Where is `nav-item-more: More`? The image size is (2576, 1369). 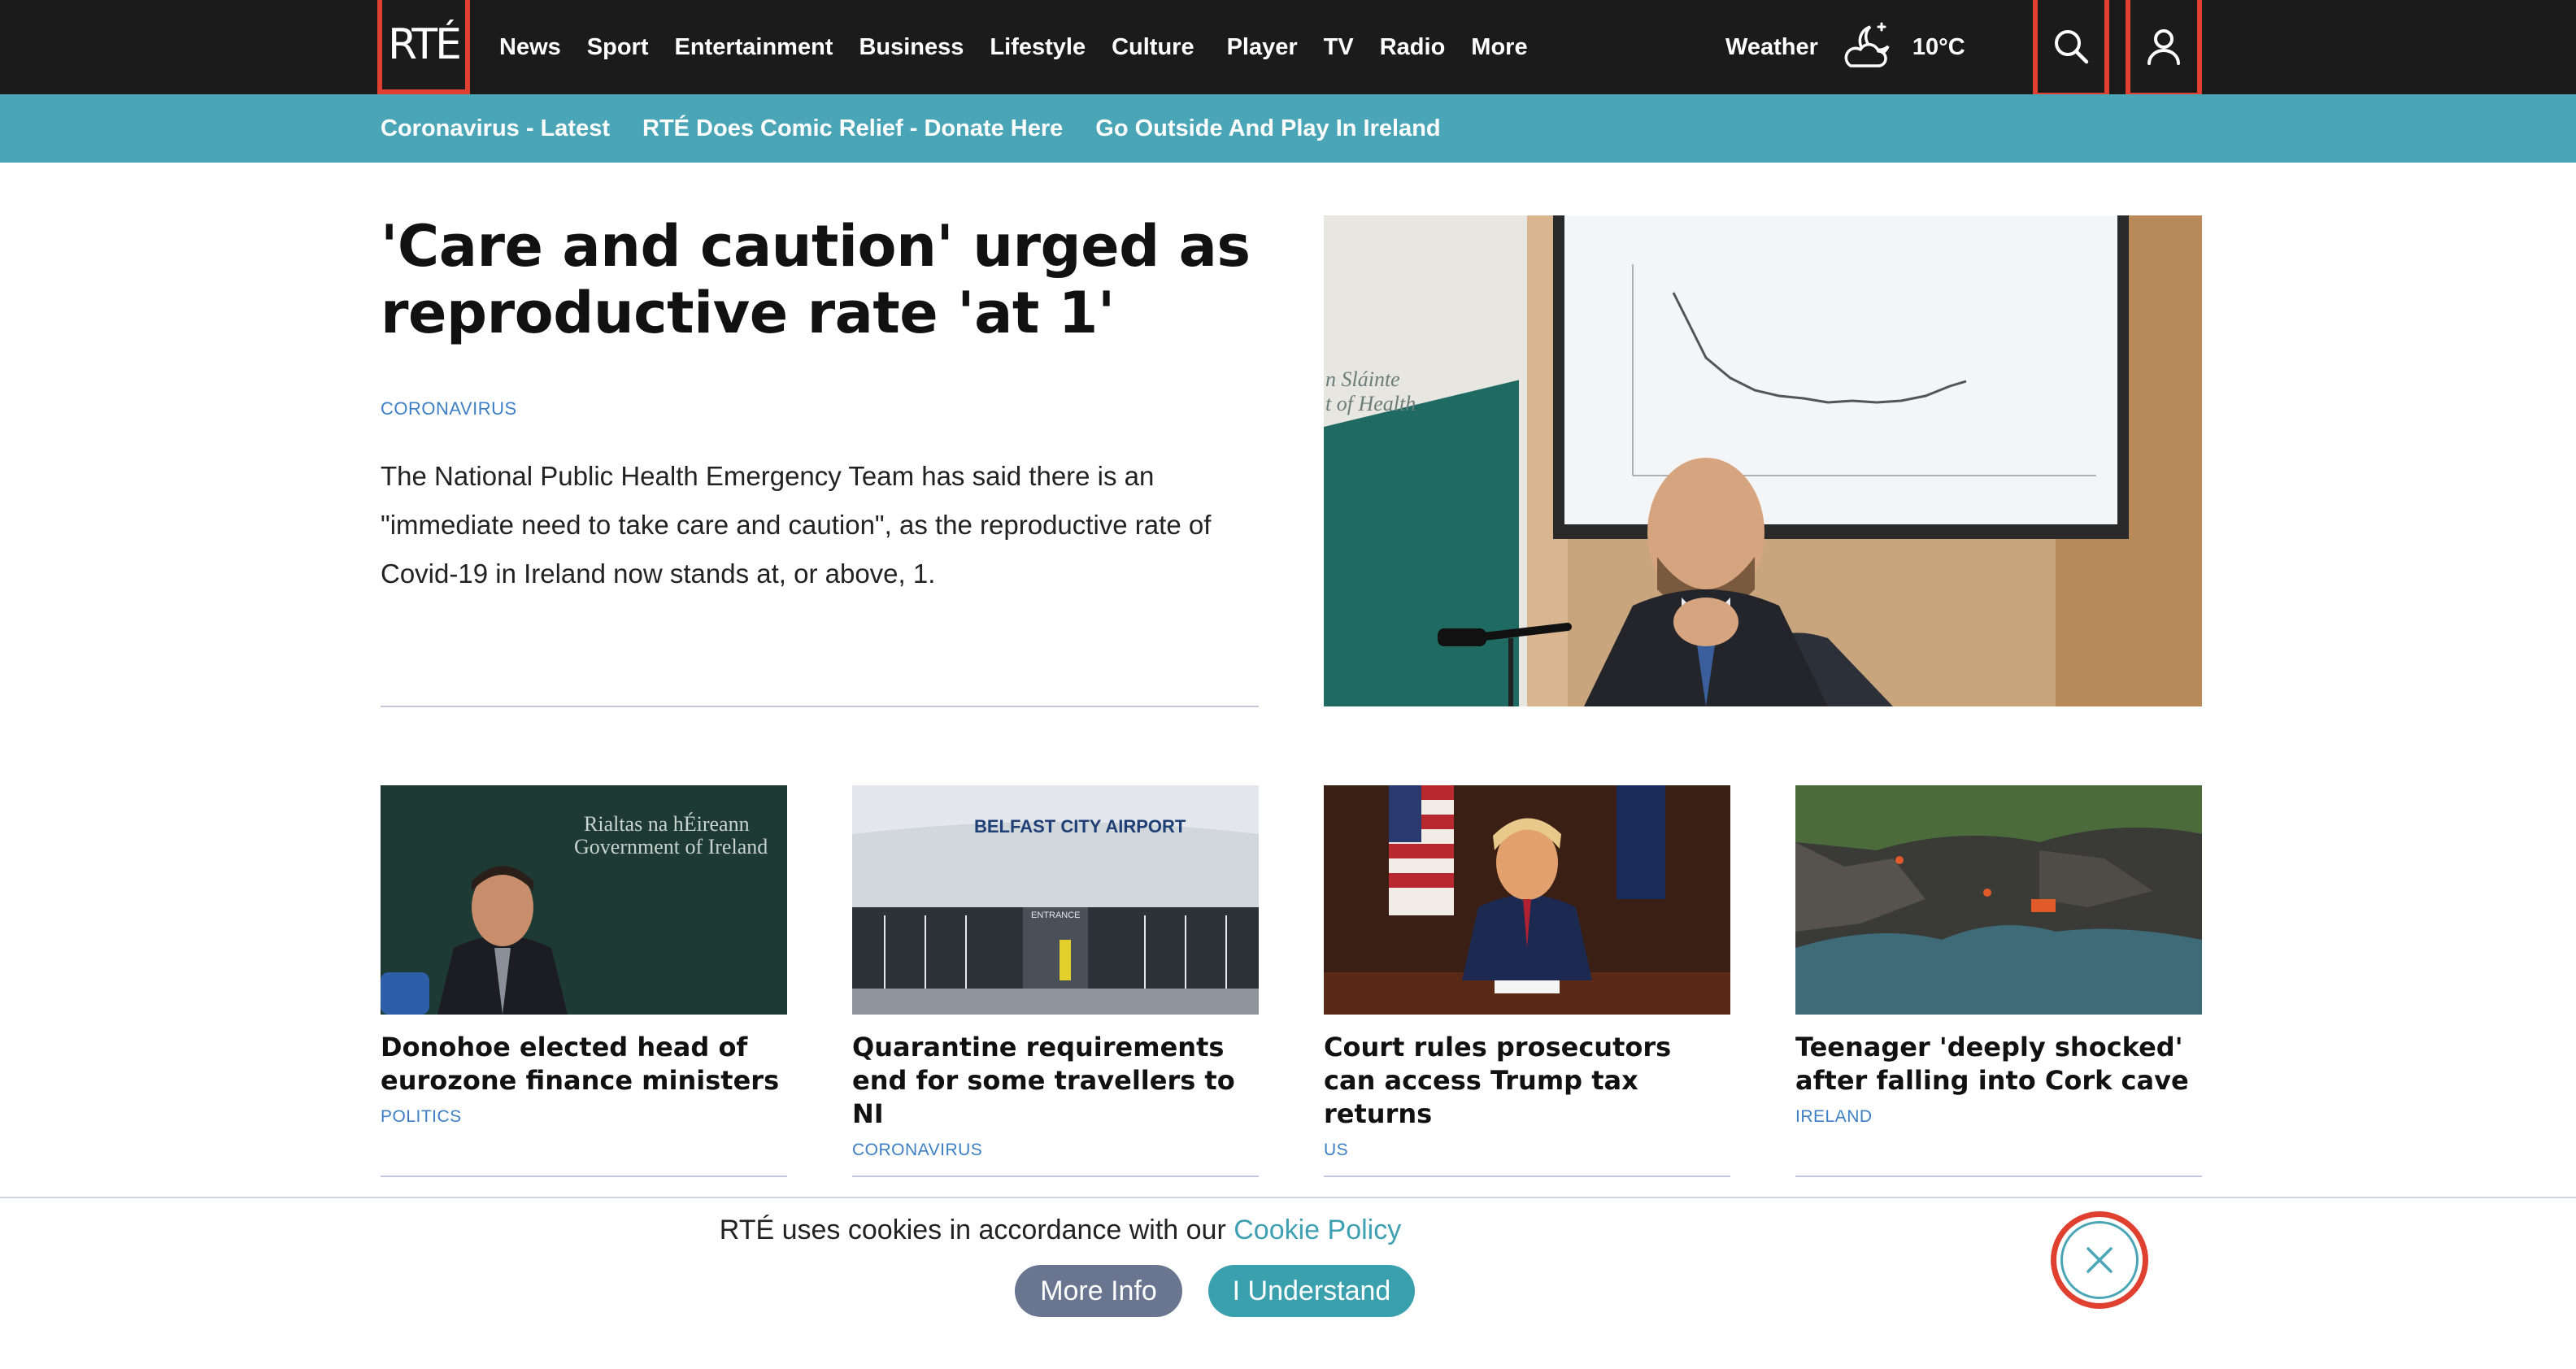 nav-item-more: More is located at coordinates (1499, 47).